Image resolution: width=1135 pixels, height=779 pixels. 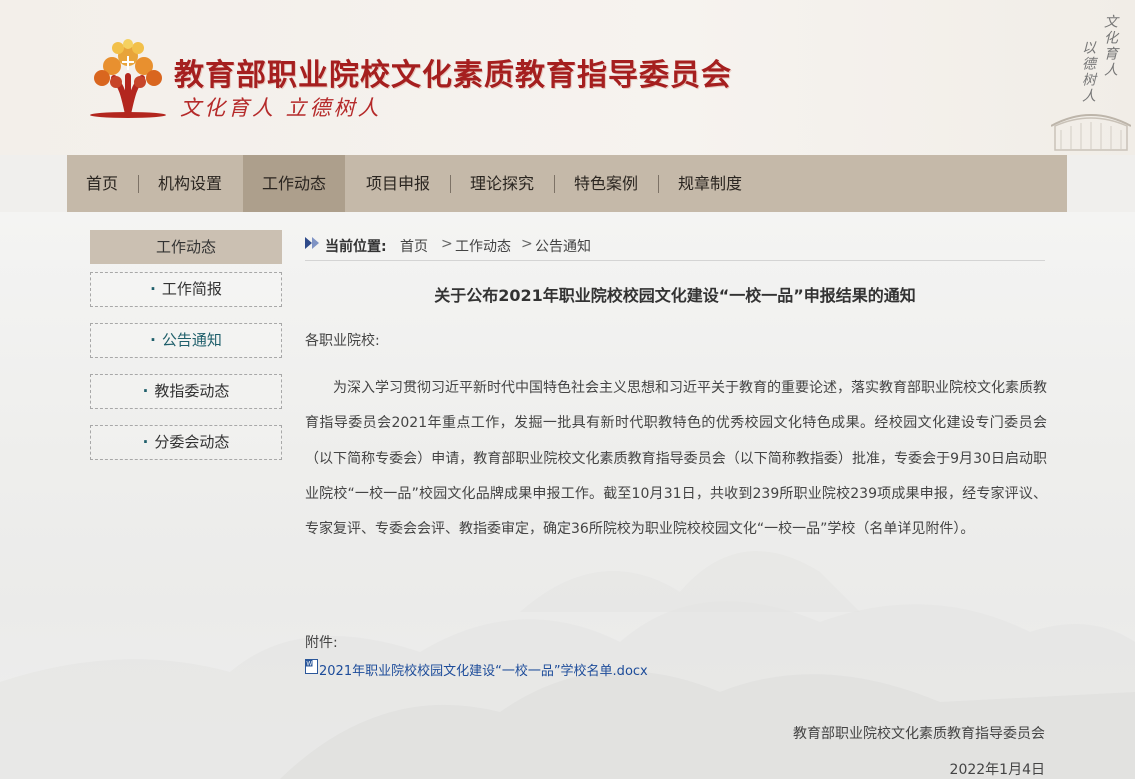 What do you see at coordinates (483, 246) in the screenshot?
I see `breadcrumb-work-news-link: 工作动态` at bounding box center [483, 246].